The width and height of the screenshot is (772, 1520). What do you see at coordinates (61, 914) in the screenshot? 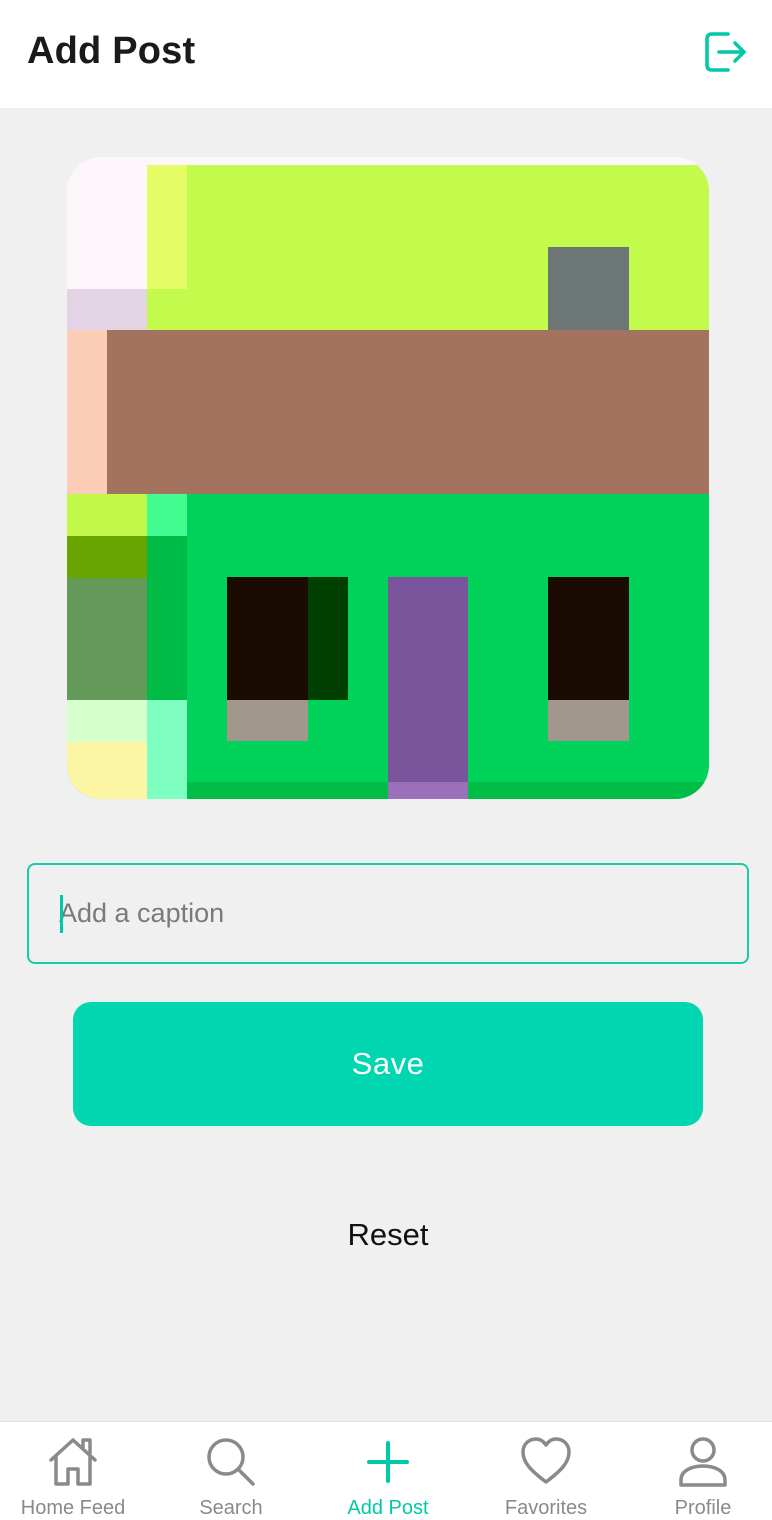
I see `text-cursor` at bounding box center [61, 914].